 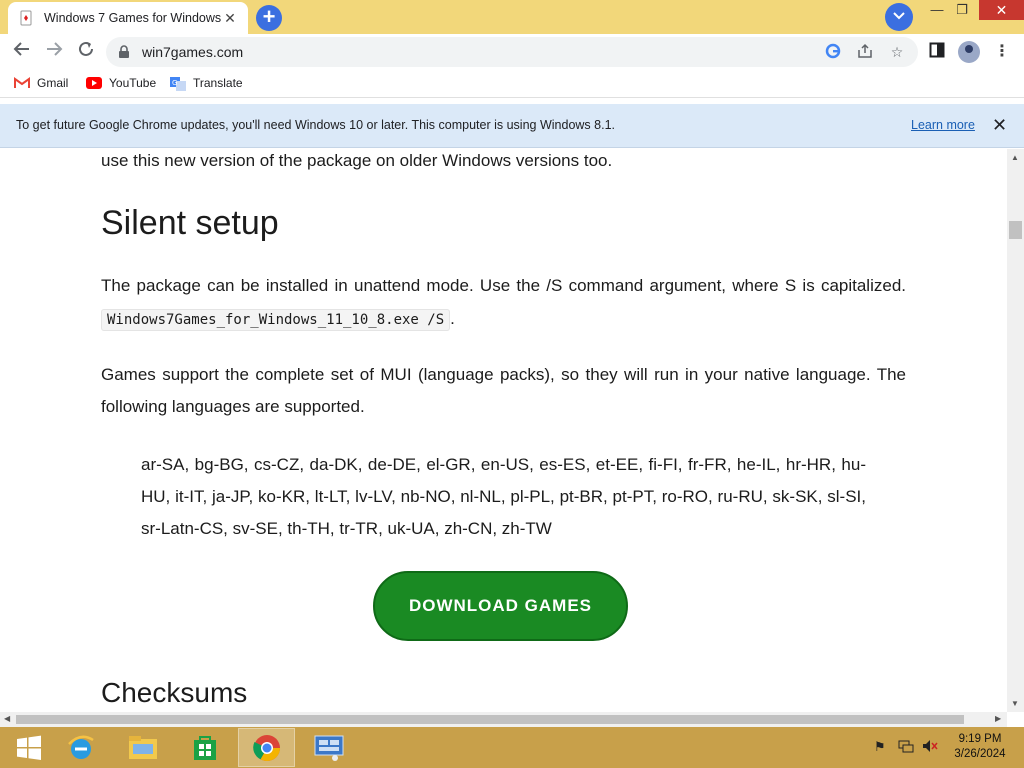 I want to click on windows-logo-icon, so click(x=28, y=747).